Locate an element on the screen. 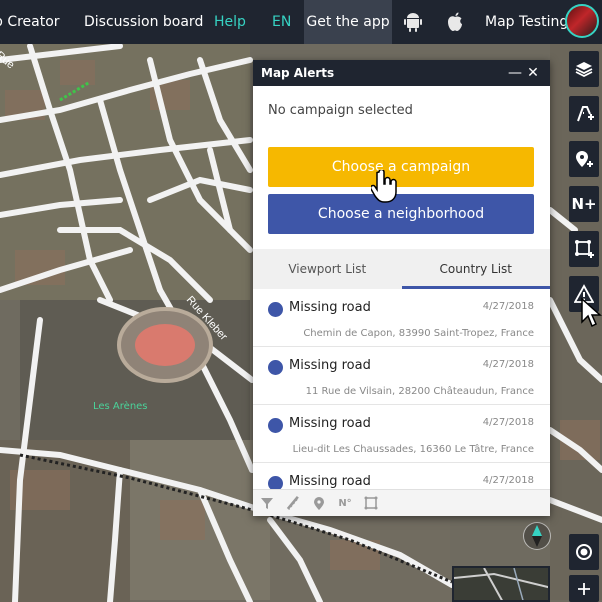 This screenshot has height=602, width=602. locate-button is located at coordinates (584, 552).